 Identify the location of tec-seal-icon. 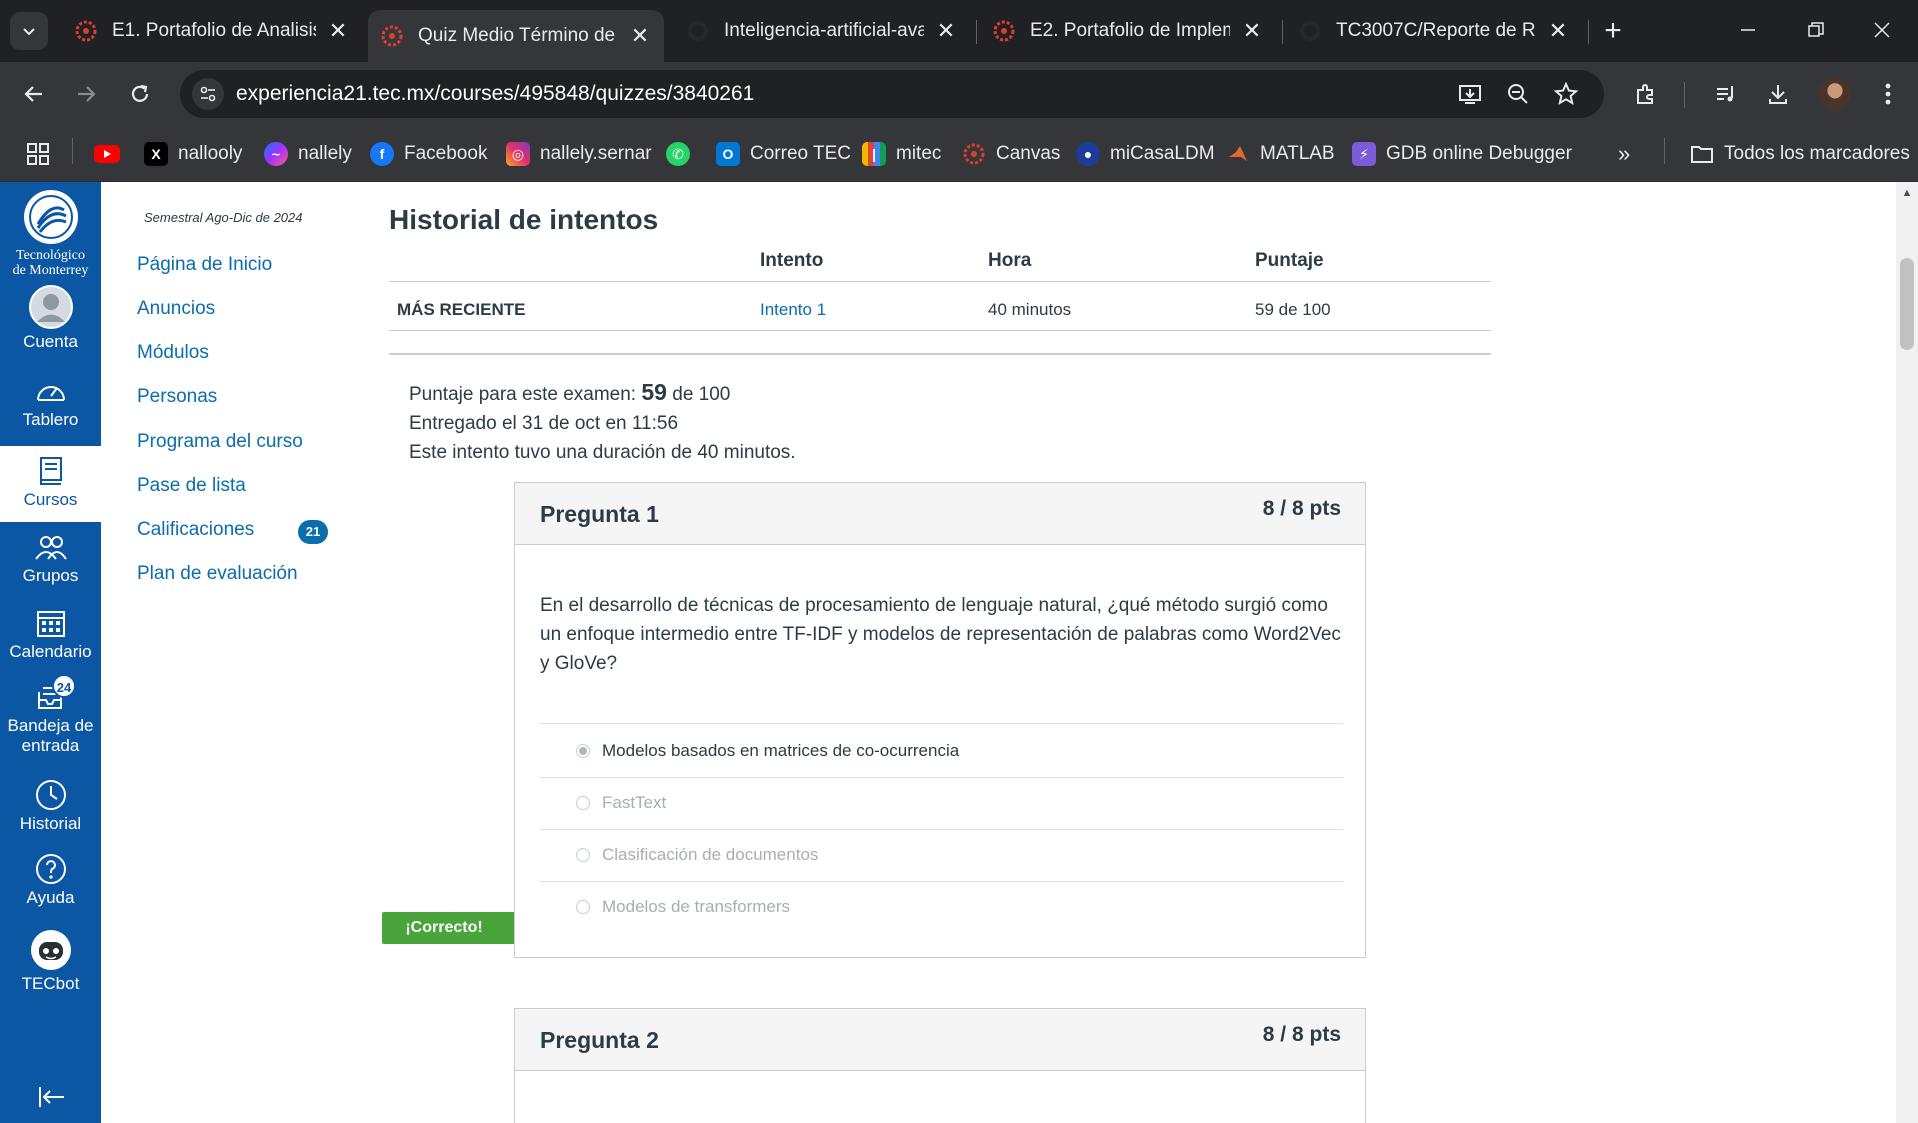
(50, 217).